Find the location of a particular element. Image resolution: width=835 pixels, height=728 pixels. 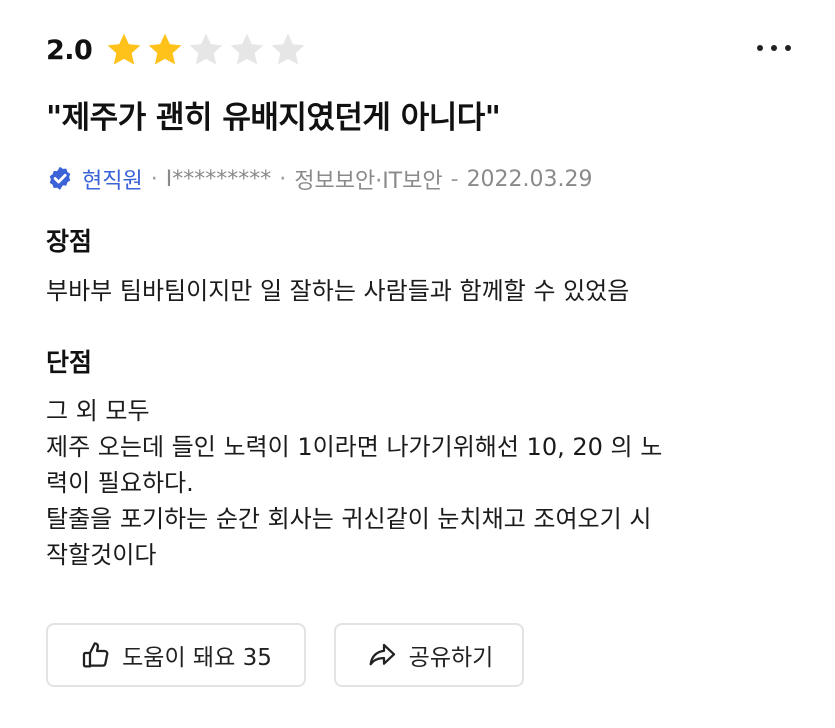

author-department: 정보보안·IT보안 is located at coordinates (368, 181).